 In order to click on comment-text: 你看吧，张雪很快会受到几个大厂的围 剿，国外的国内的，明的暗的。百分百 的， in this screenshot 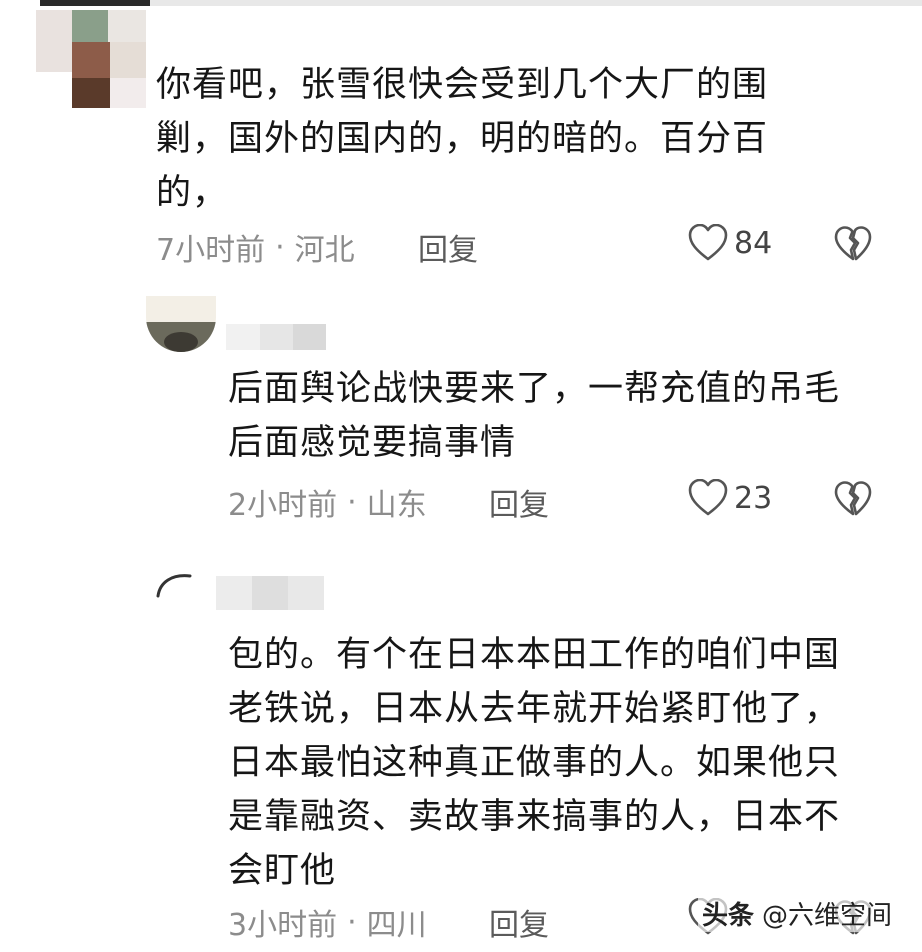, I will do `click(462, 139)`.